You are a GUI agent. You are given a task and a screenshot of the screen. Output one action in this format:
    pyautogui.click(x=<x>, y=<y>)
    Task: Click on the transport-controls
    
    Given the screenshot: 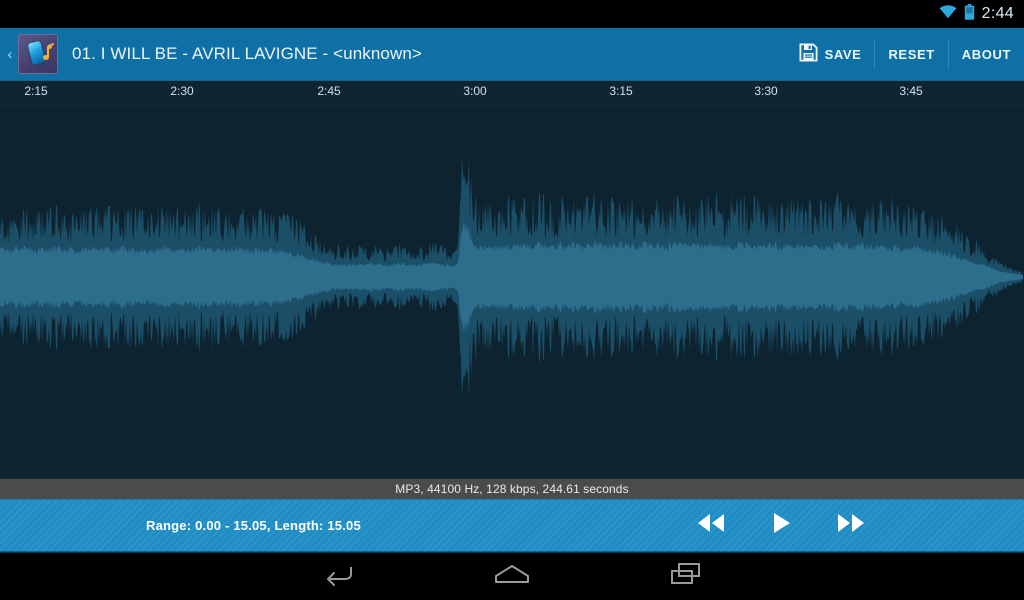 What is the action you would take?
    pyautogui.click(x=781, y=526)
    